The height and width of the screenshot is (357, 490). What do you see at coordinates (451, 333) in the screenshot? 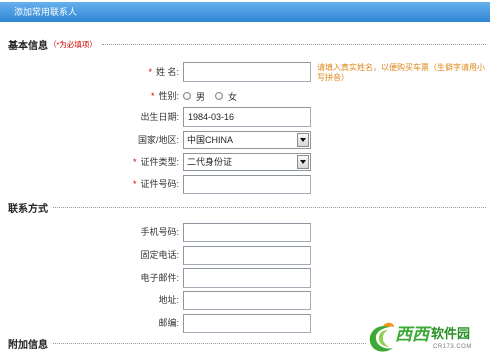
I see `watermark-brand-software-park: 软件园` at bounding box center [451, 333].